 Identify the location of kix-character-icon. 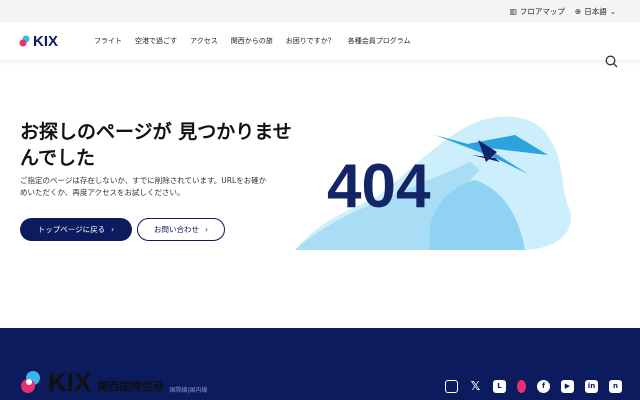
(521, 386).